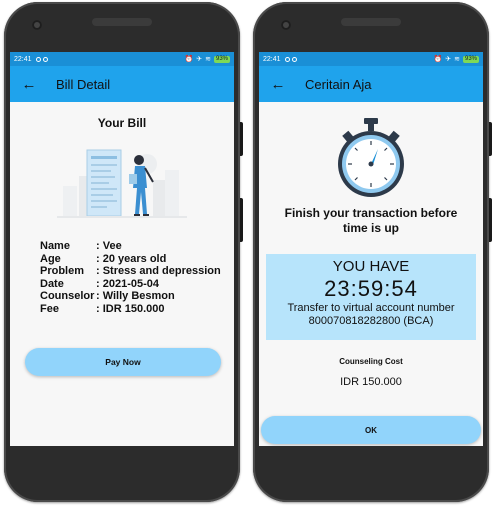  Describe the element at coordinates (131, 258) in the screenshot. I see `detail-value: : 20 years old` at that location.